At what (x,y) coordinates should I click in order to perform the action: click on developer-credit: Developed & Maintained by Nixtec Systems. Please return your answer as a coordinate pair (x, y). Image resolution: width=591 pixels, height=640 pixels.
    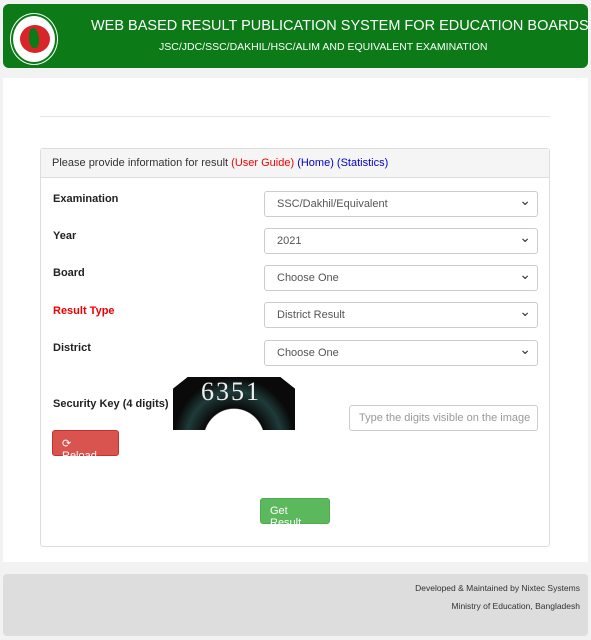
    Looking at the image, I should click on (497, 588).